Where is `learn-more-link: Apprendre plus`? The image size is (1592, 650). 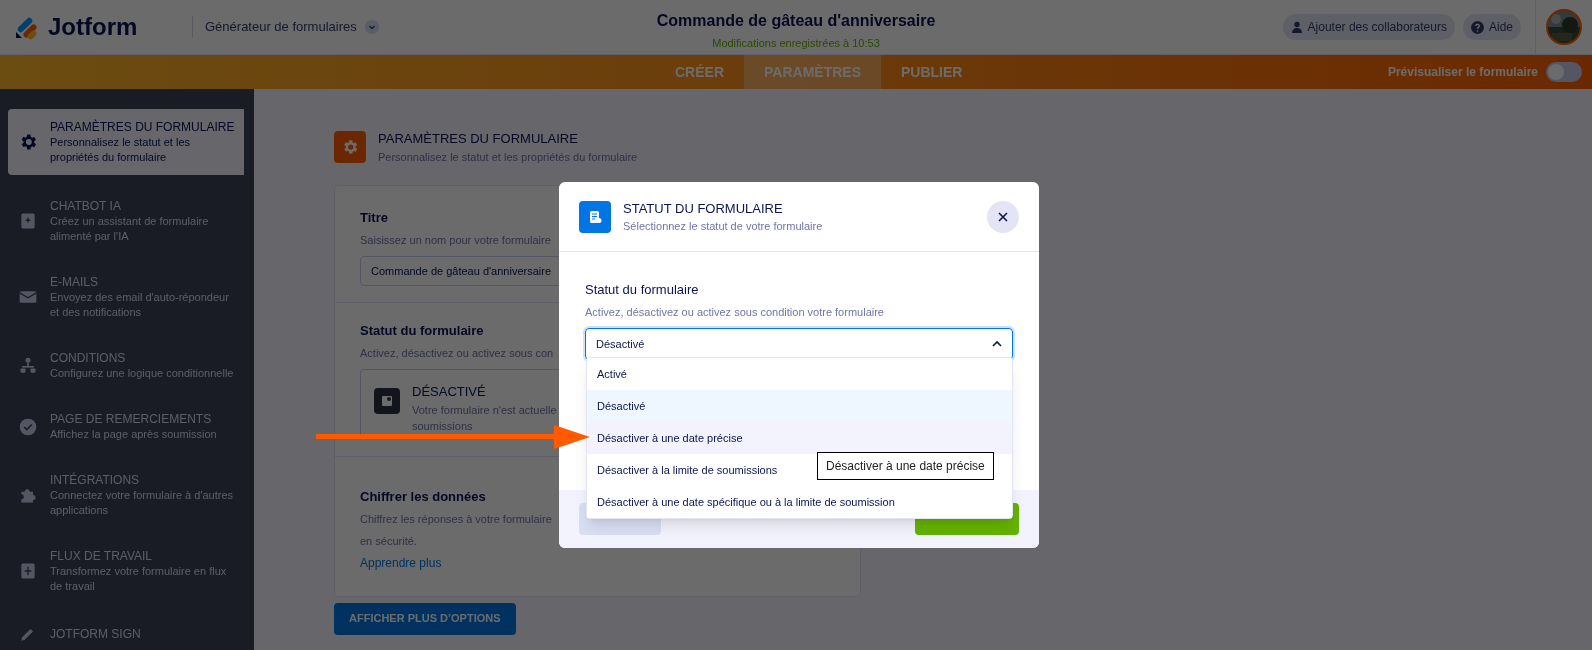
learn-more-link: Apprendre plus is located at coordinates (401, 562).